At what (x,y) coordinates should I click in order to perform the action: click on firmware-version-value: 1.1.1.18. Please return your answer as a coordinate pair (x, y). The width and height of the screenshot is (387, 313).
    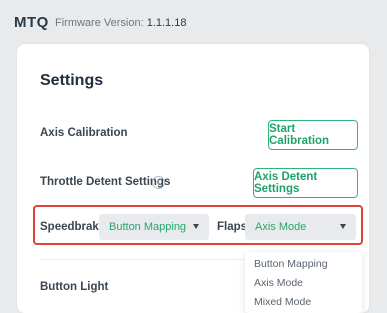
    Looking at the image, I should click on (166, 23).